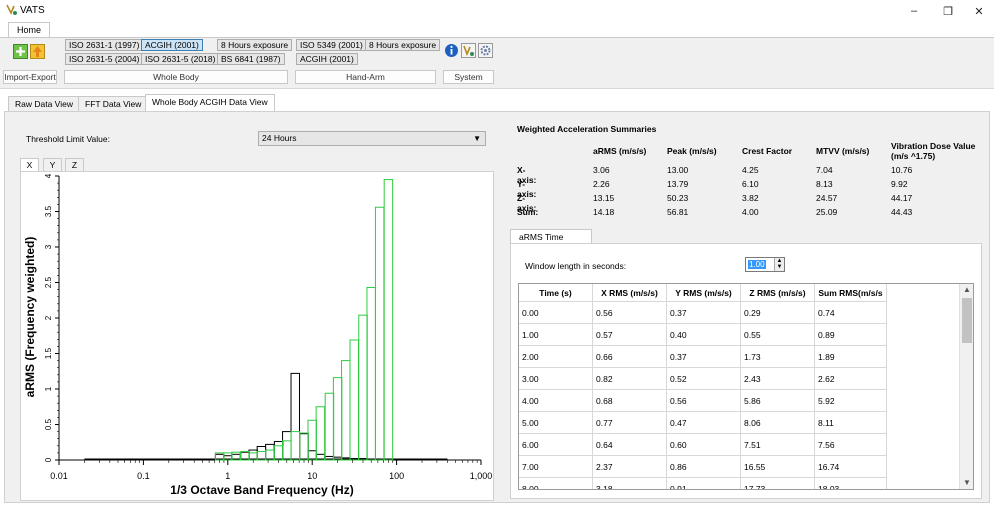 The height and width of the screenshot is (507, 994). I want to click on spin-arrows-icon: ▲ ▼, so click(779, 264).